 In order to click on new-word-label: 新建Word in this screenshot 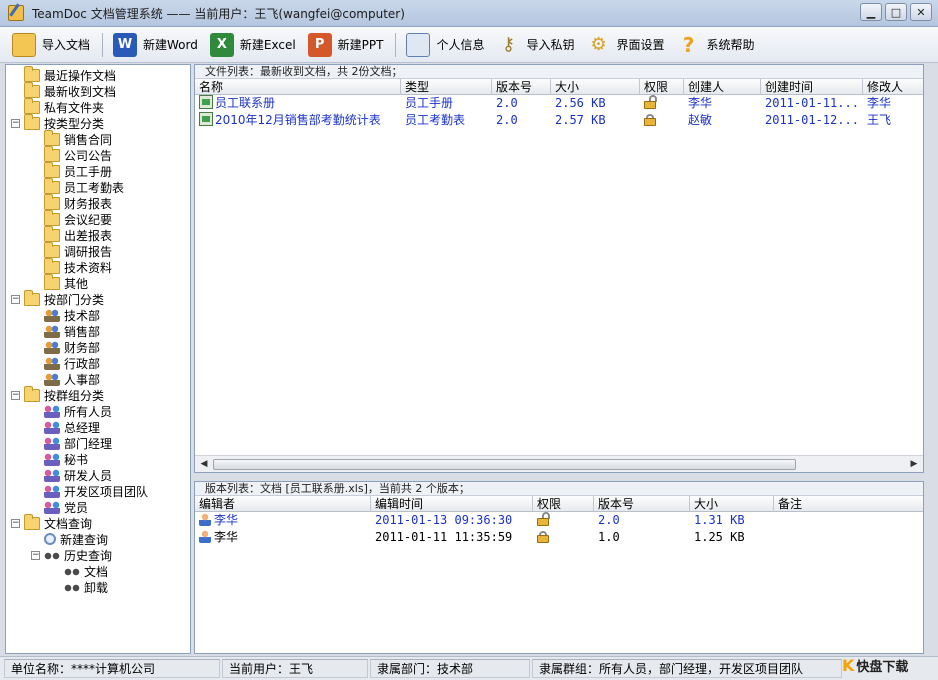, I will do `click(170, 45)`.